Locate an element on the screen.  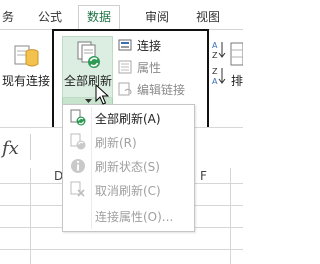
edit-links-label: 编辑链接 is located at coordinates (161, 90).